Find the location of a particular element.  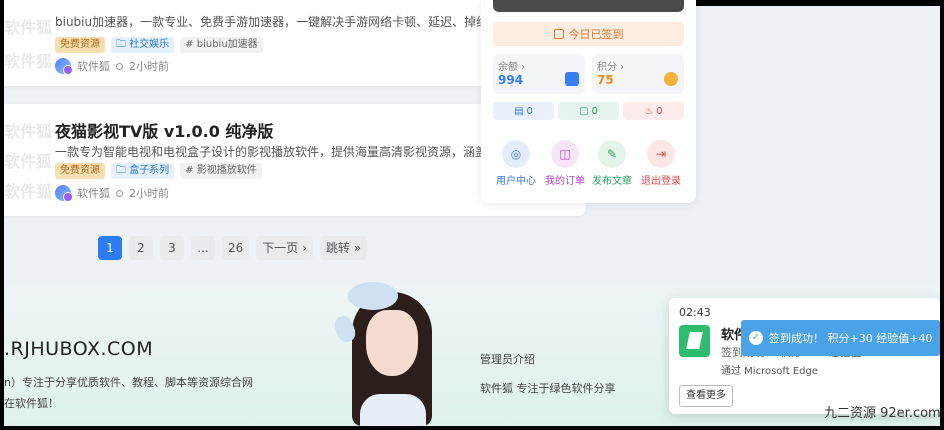

admin-intro-desc: 软件狐 专注于绿色软件分享 is located at coordinates (548, 388).